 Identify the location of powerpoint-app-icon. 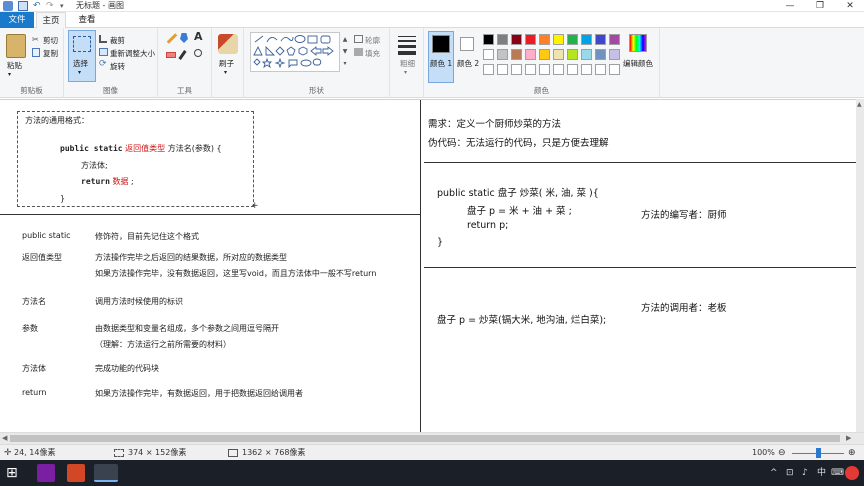
(76, 473).